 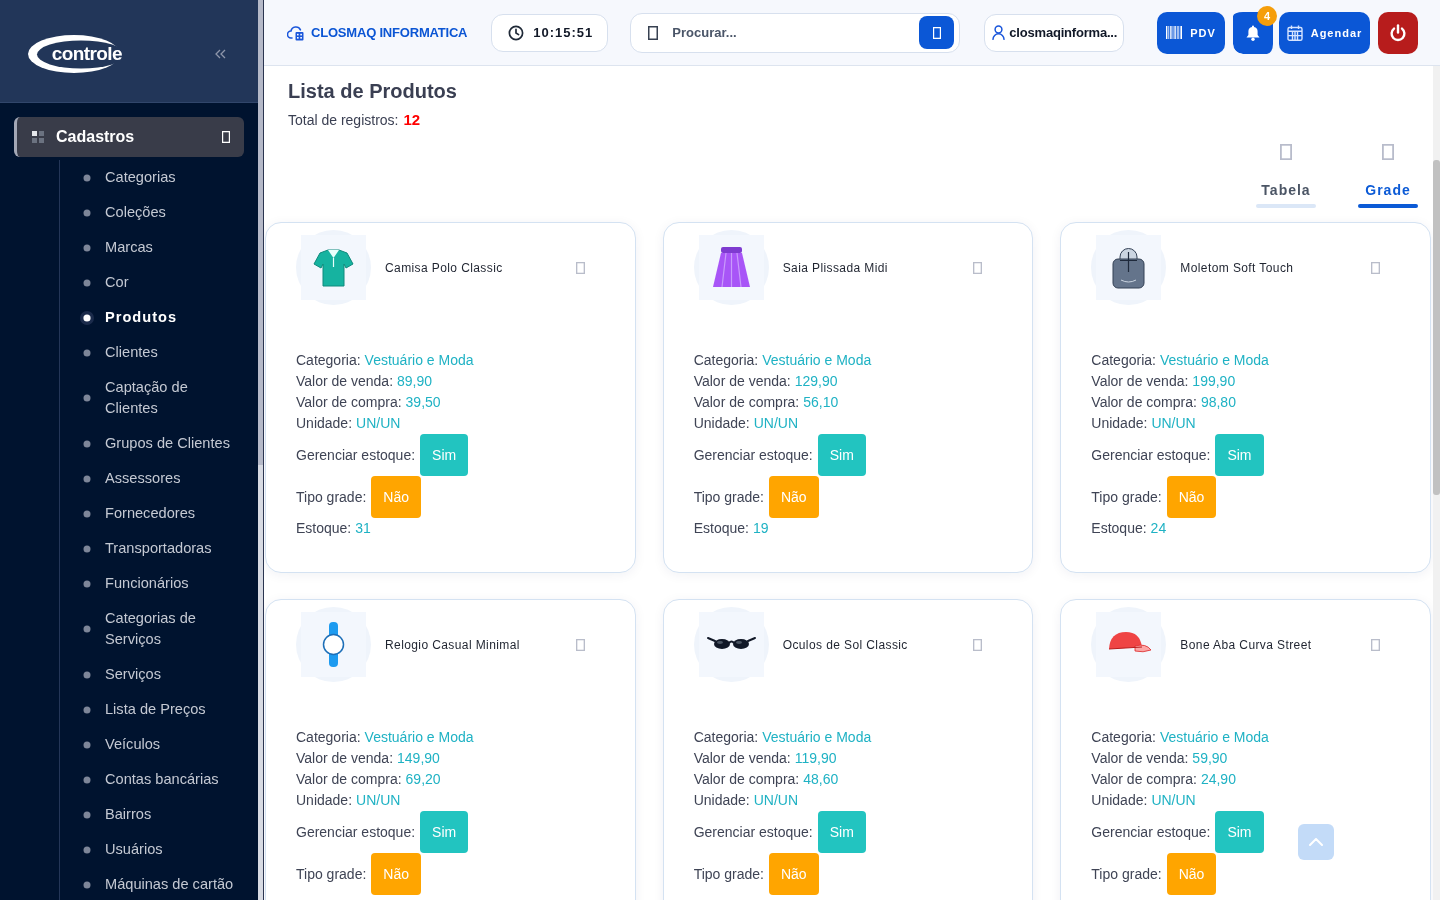 What do you see at coordinates (75, 54) in the screenshot?
I see `logo: controle` at bounding box center [75, 54].